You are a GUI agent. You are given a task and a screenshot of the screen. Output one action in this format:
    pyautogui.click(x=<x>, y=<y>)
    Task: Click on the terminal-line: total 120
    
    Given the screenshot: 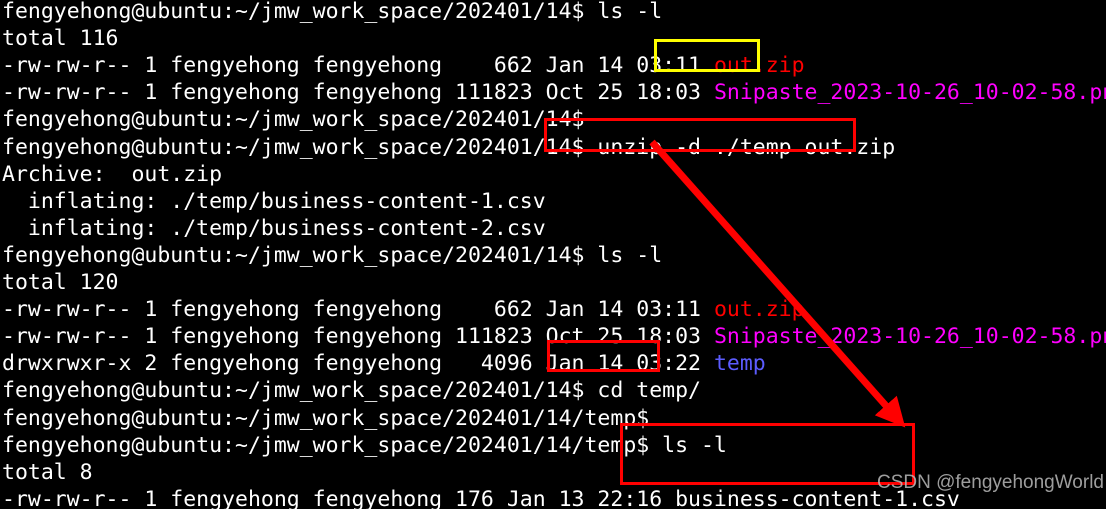 What is the action you would take?
    pyautogui.click(x=60, y=283)
    